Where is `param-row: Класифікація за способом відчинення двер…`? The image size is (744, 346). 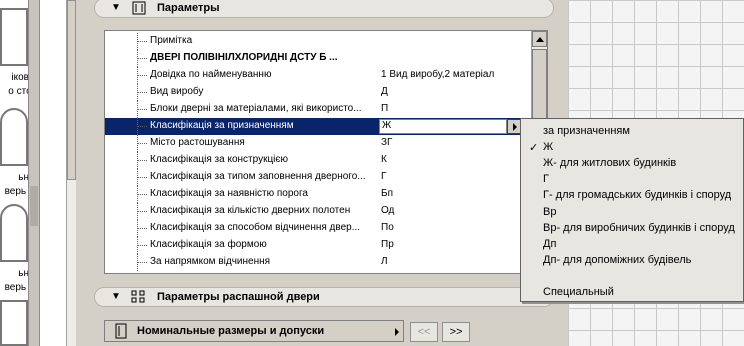
param-row: Класифікація за способом відчинення двер… is located at coordinates (319, 228).